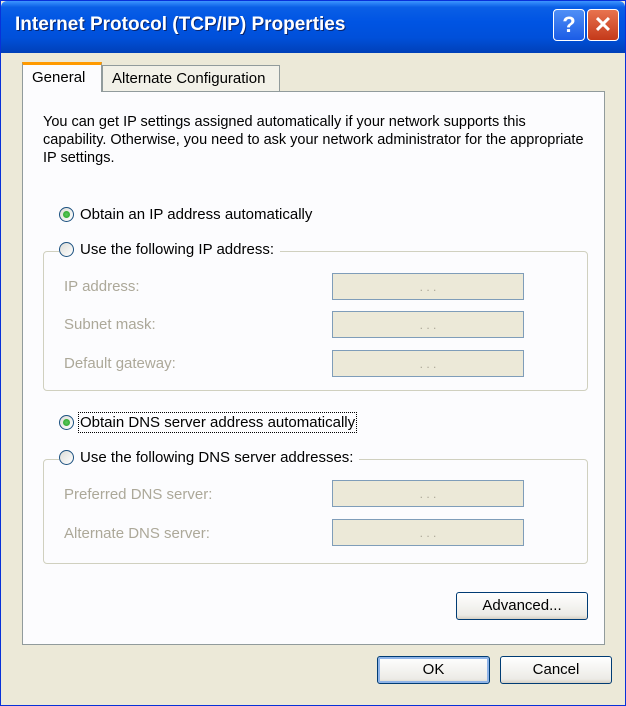  I want to click on help-icon: ?, so click(569, 24).